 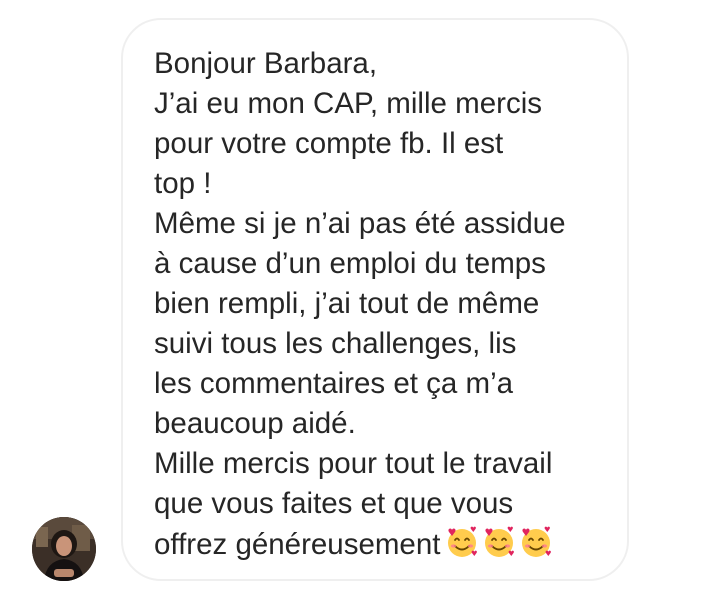 I want to click on message-line: bien rempli, j’ai tout de même, so click(x=347, y=303).